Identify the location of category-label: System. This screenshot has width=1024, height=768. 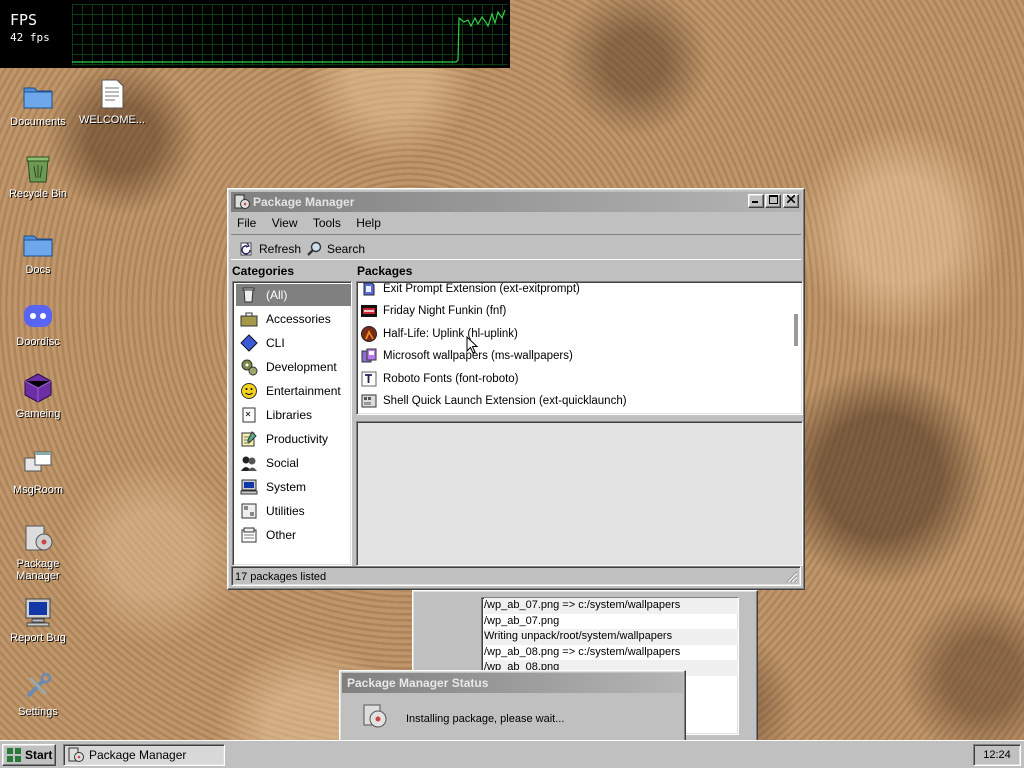
(286, 487).